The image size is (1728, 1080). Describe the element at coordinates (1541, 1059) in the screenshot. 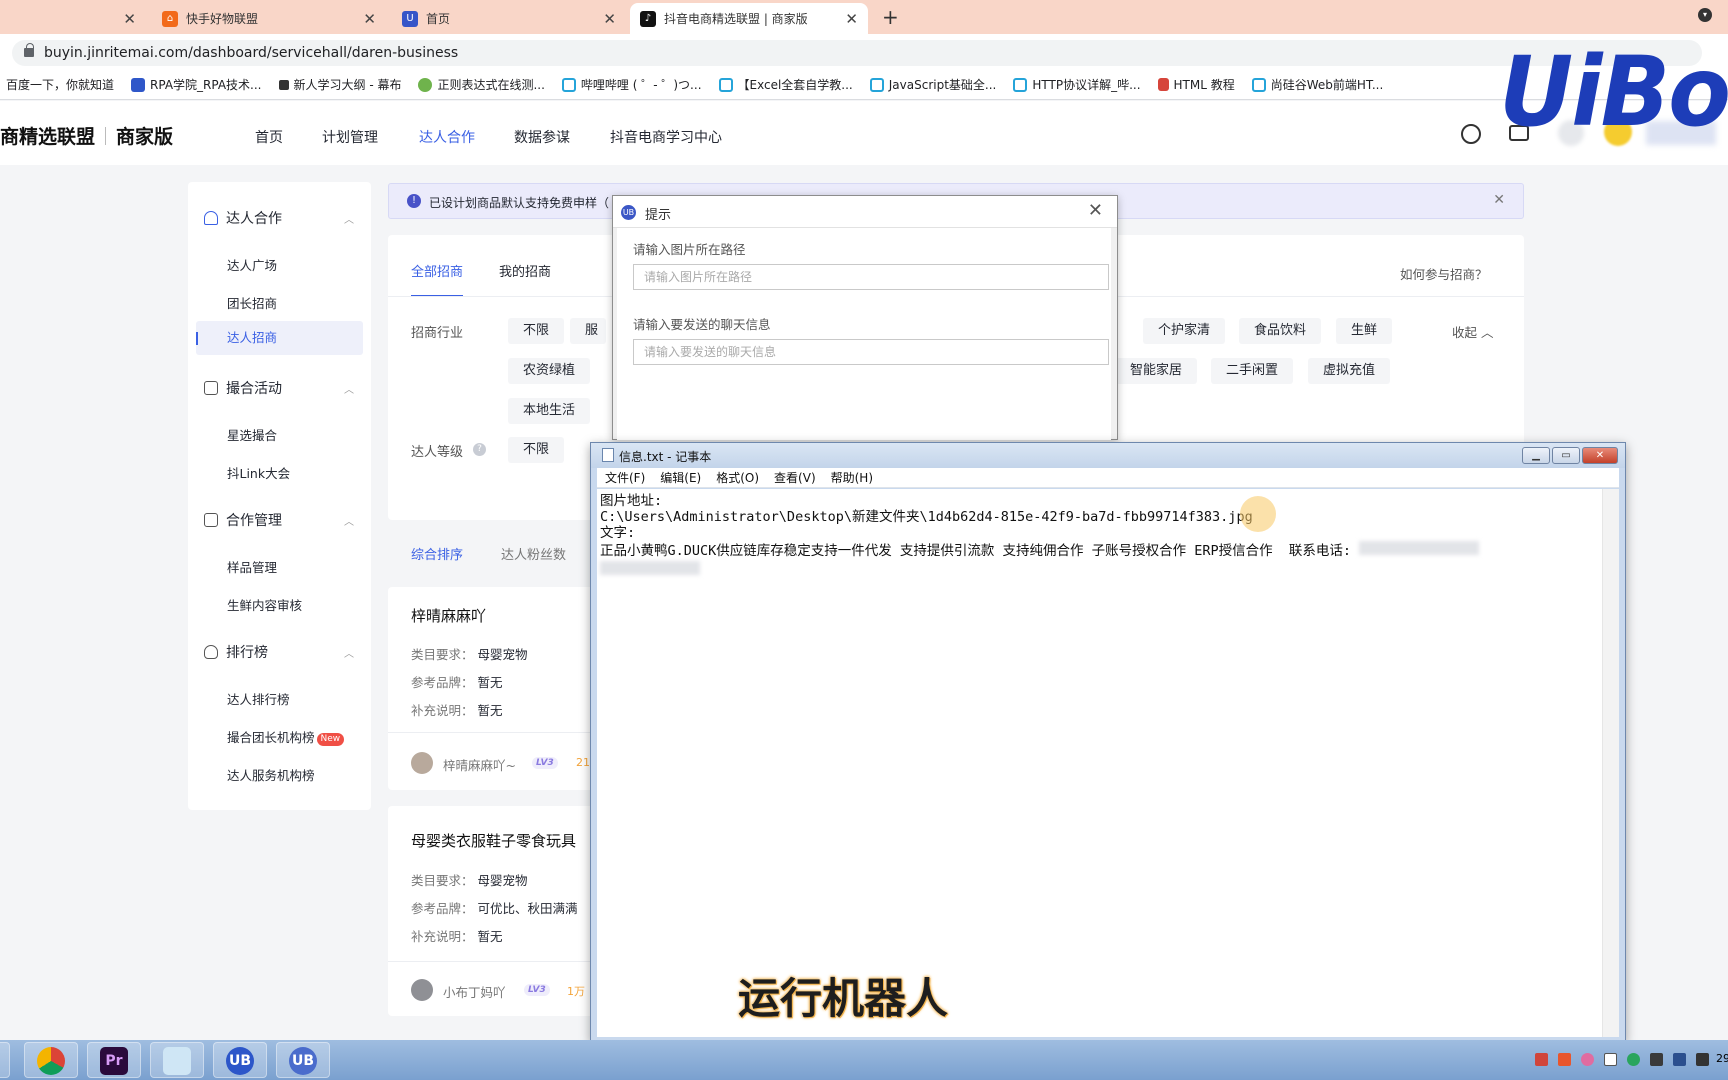

I see `tray-shield-icon` at that location.